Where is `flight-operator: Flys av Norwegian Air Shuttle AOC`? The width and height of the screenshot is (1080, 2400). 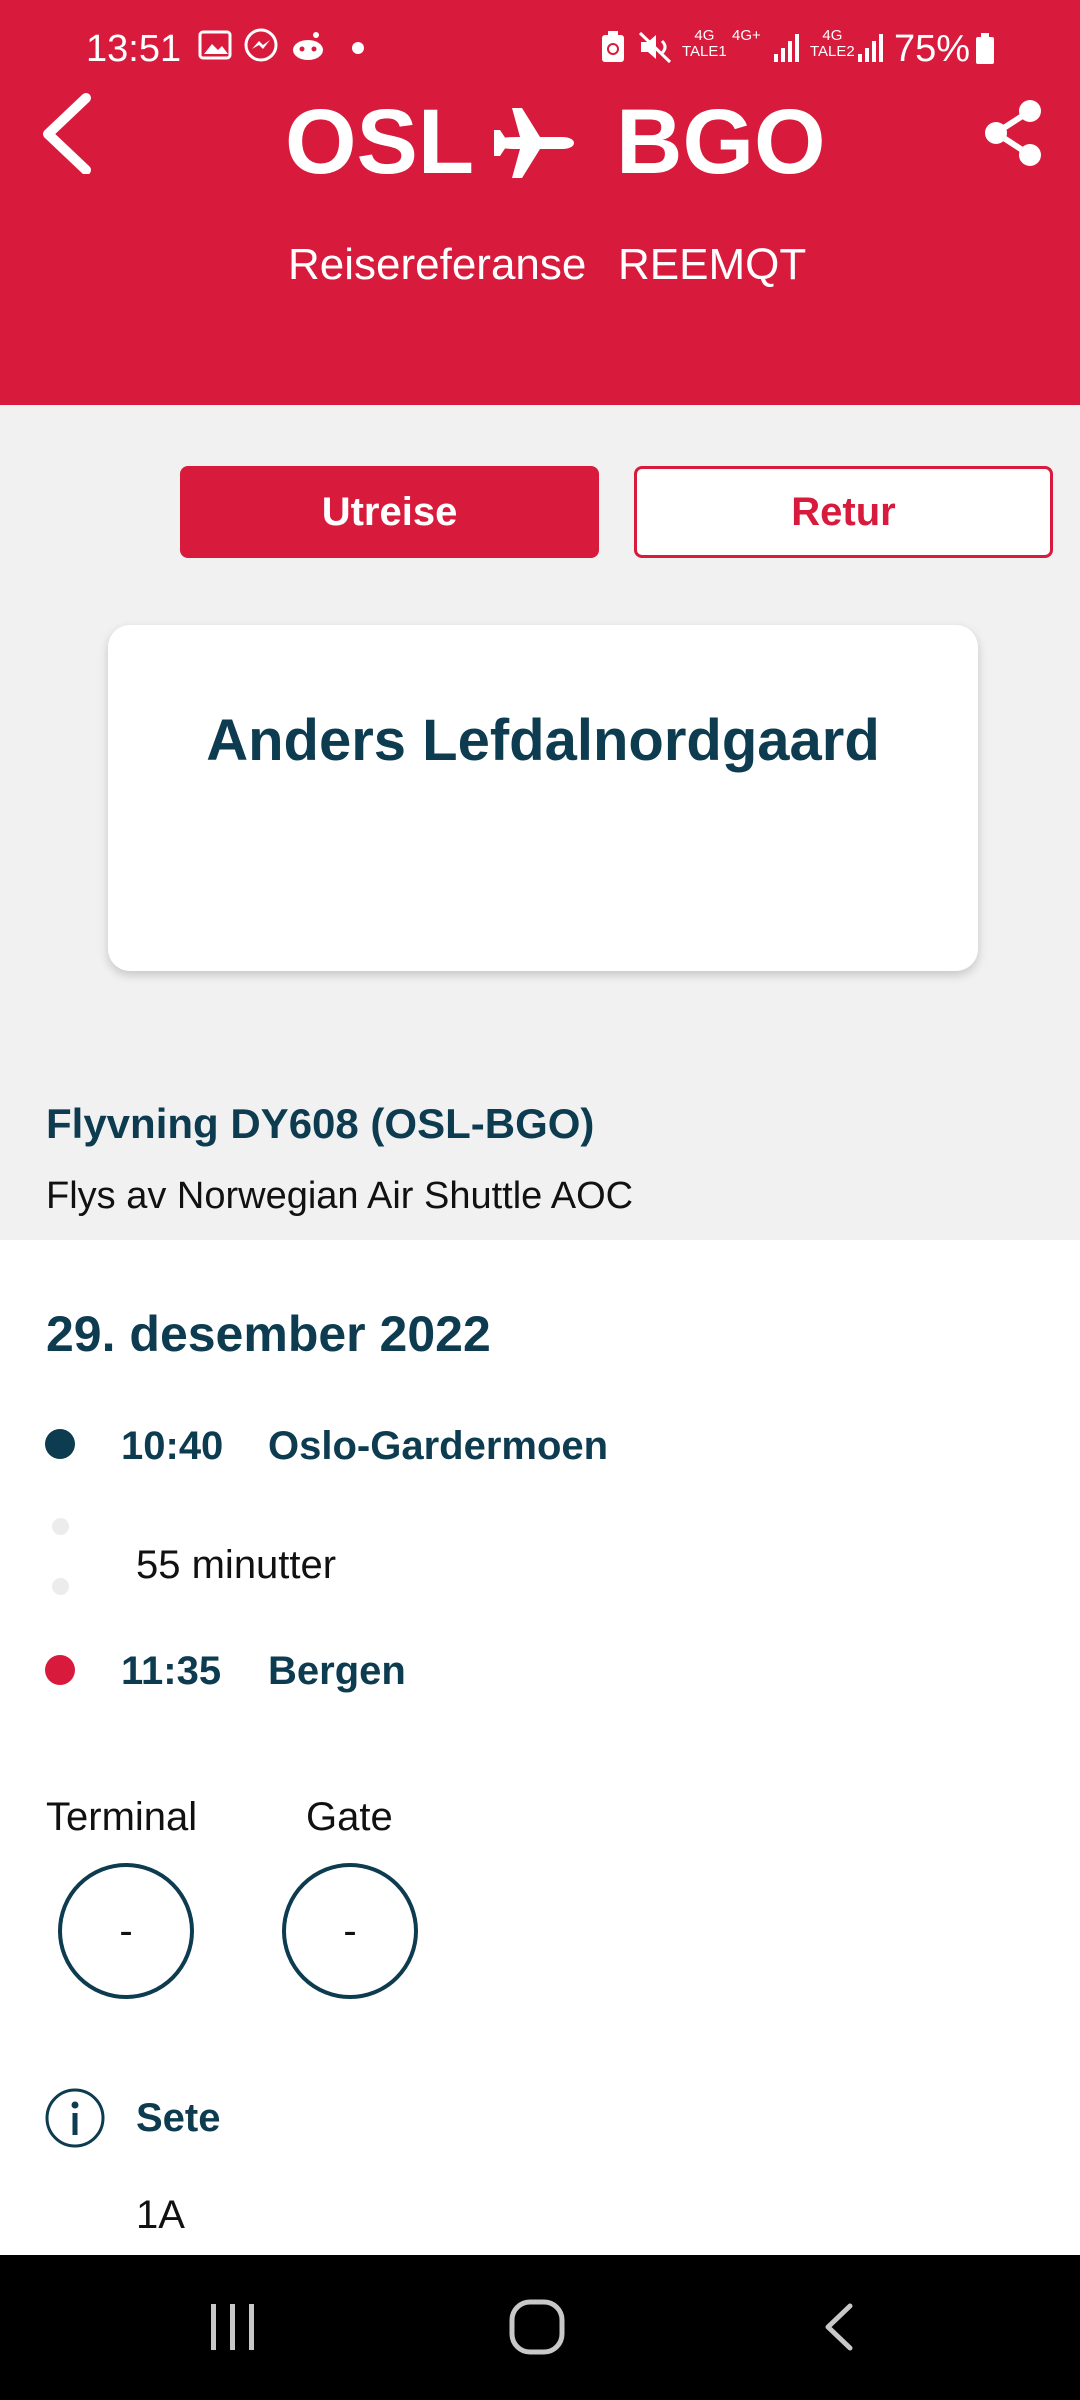 flight-operator: Flys av Norwegian Air Shuttle AOC is located at coordinates (340, 1196).